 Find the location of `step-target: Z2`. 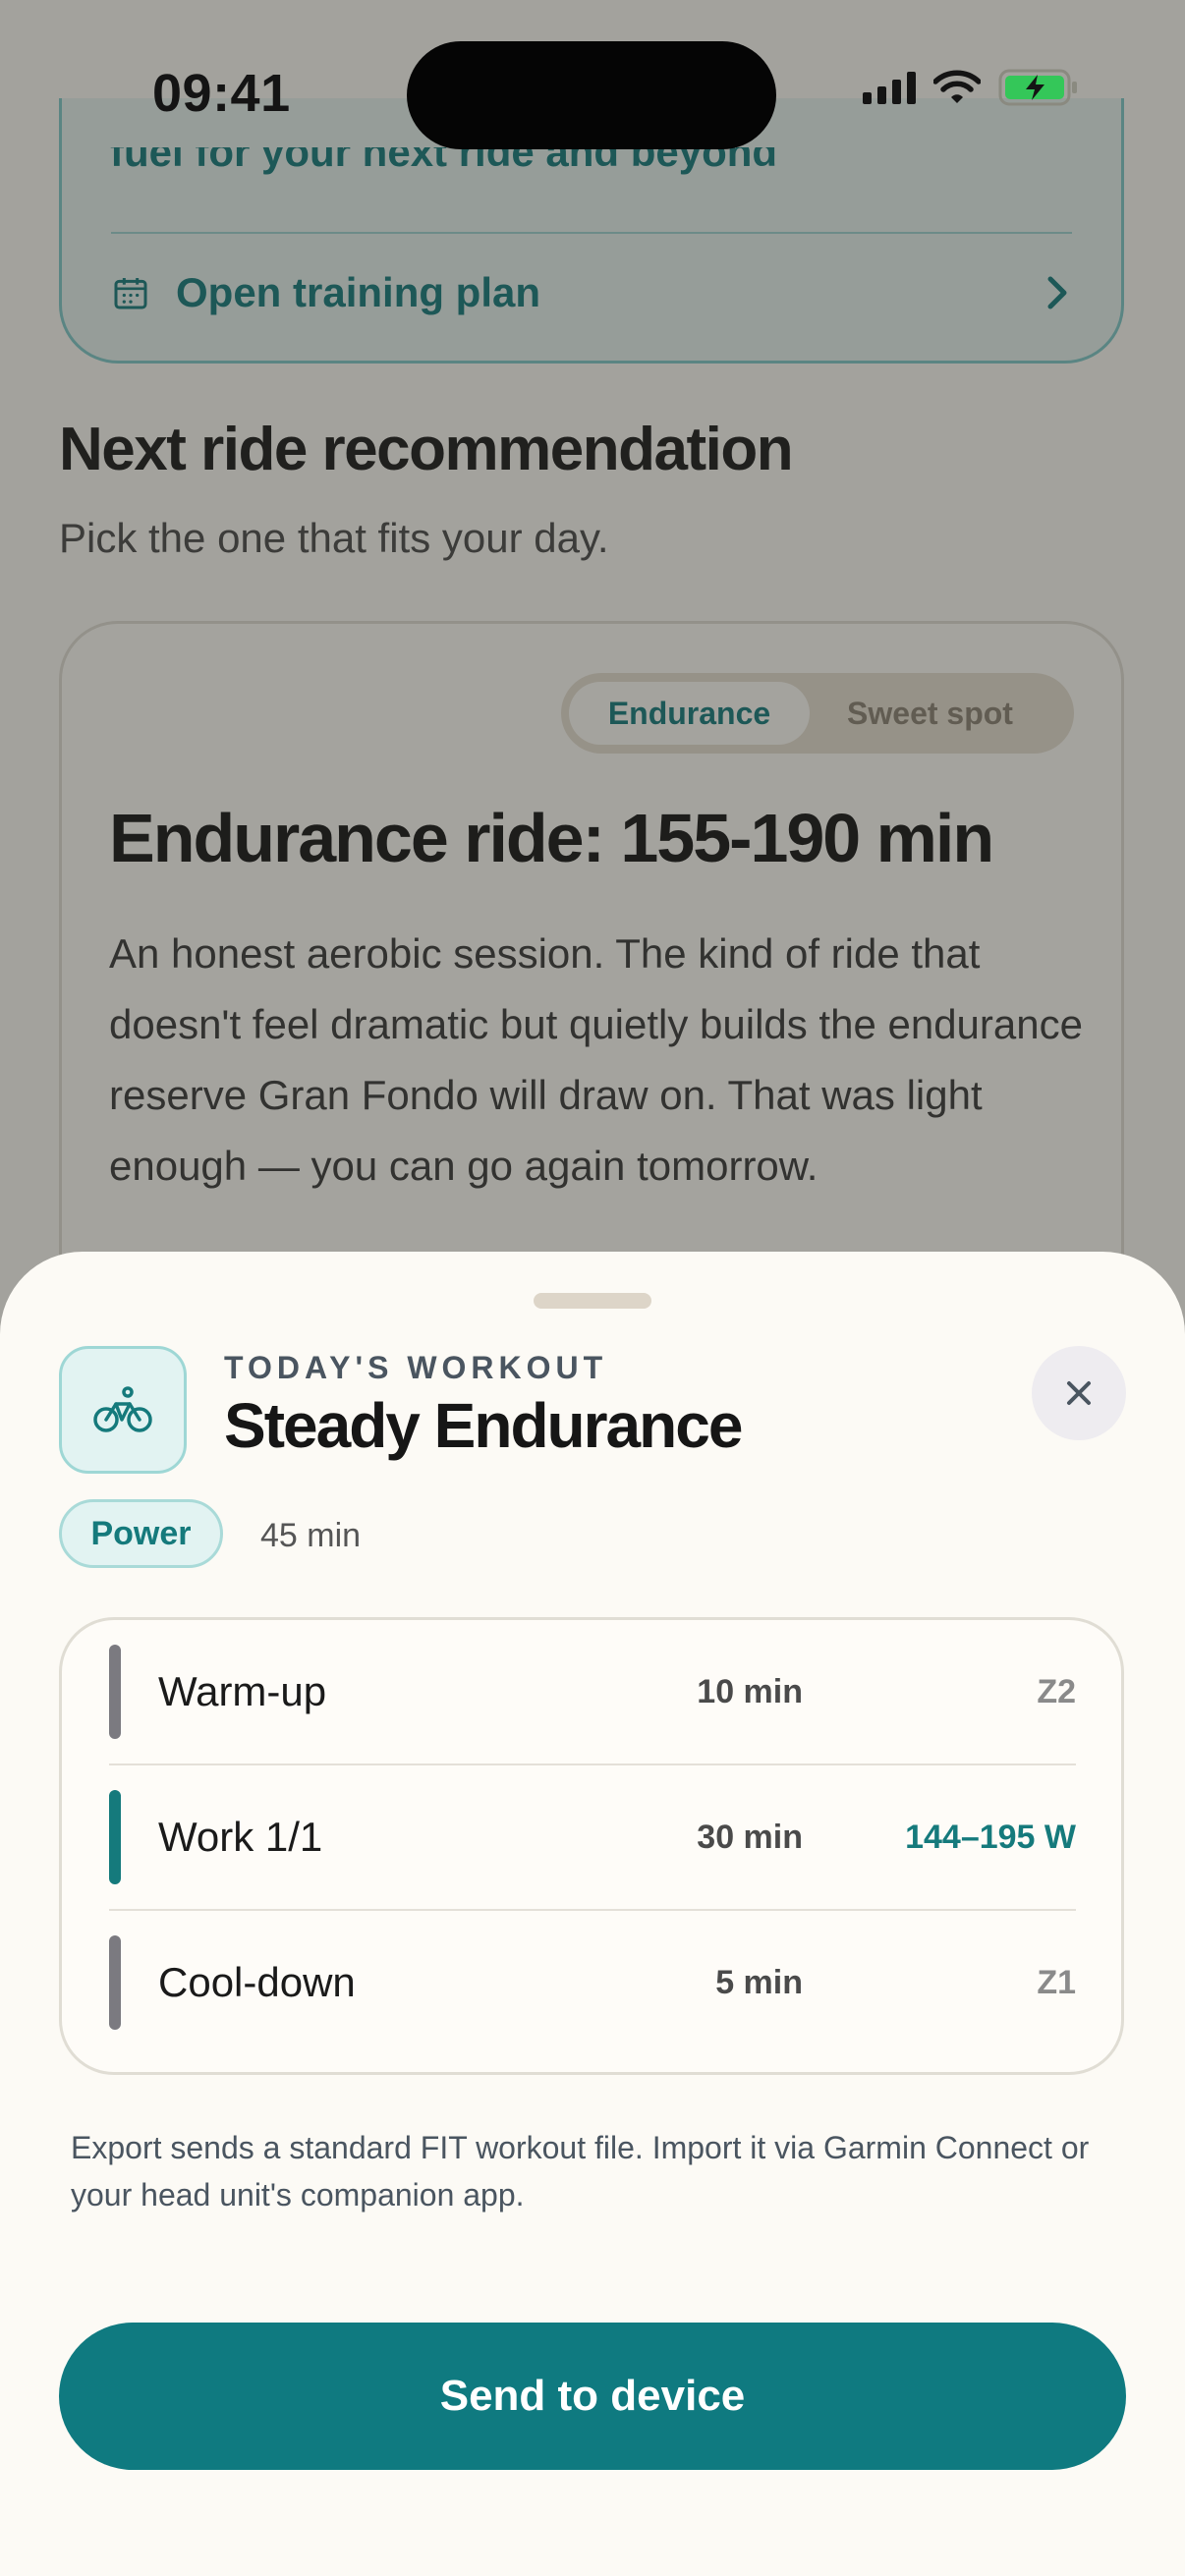

step-target: Z2 is located at coordinates (1057, 1691).